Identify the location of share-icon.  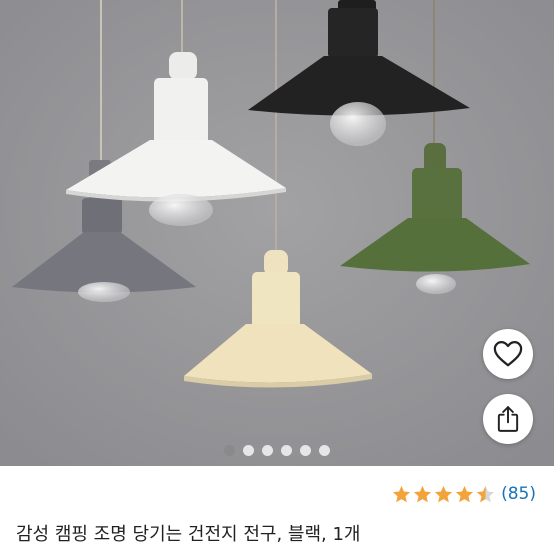
(508, 419).